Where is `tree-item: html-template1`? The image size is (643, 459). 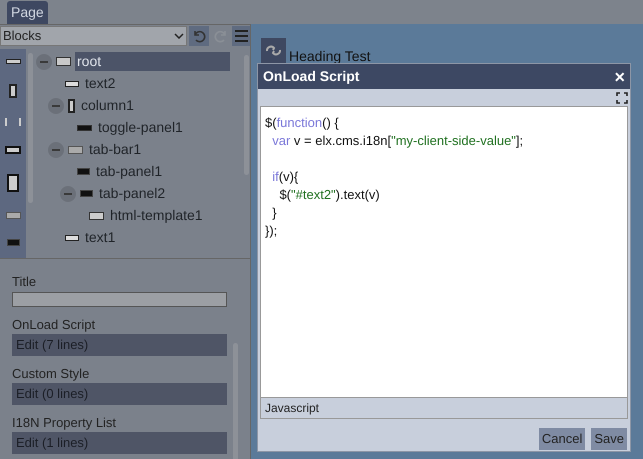
tree-item: html-template1 is located at coordinates (156, 215).